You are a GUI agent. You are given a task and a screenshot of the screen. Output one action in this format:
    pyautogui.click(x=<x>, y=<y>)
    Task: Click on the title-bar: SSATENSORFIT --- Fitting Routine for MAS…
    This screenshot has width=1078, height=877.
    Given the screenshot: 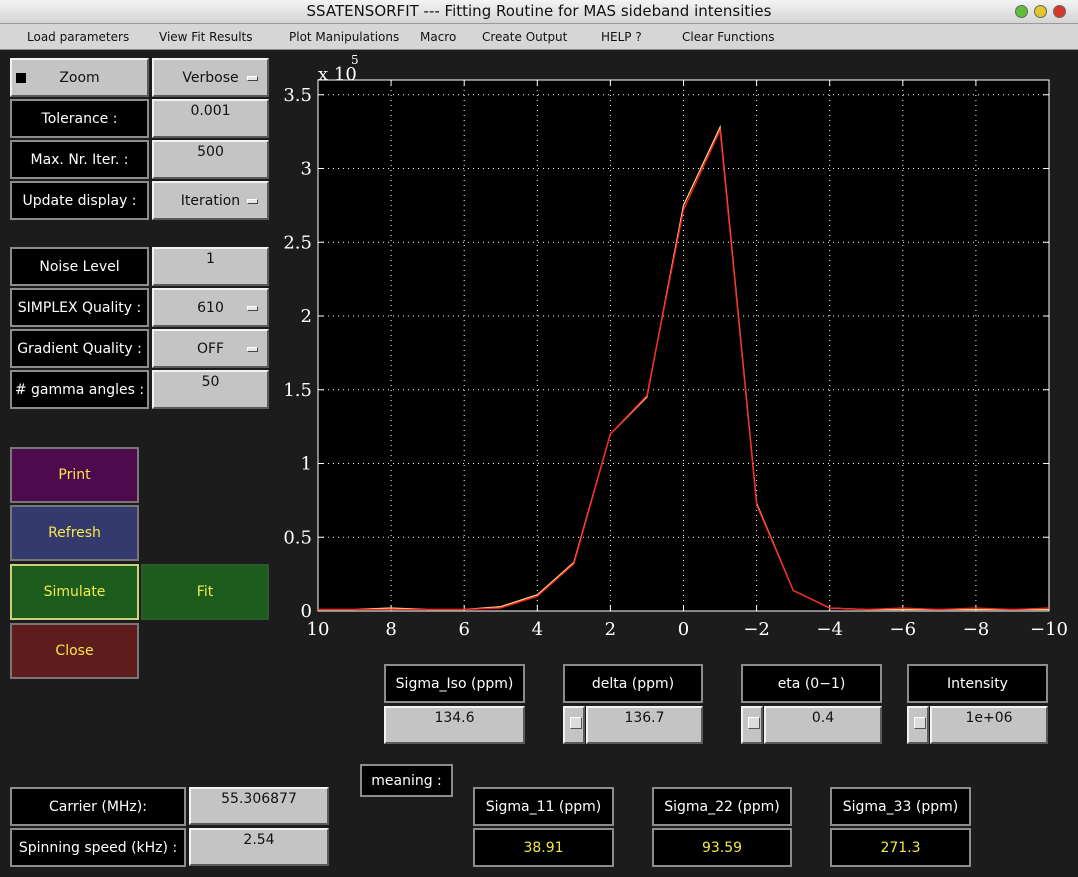 What is the action you would take?
    pyautogui.click(x=539, y=12)
    